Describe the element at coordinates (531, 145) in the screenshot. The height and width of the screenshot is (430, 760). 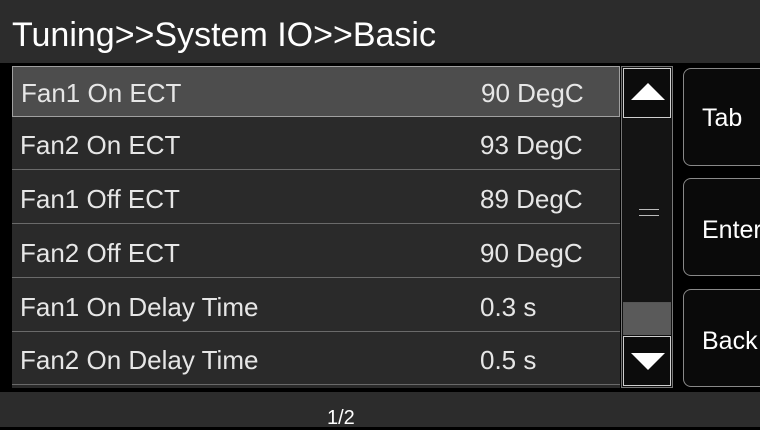
I see `row-value: 93 DegC` at that location.